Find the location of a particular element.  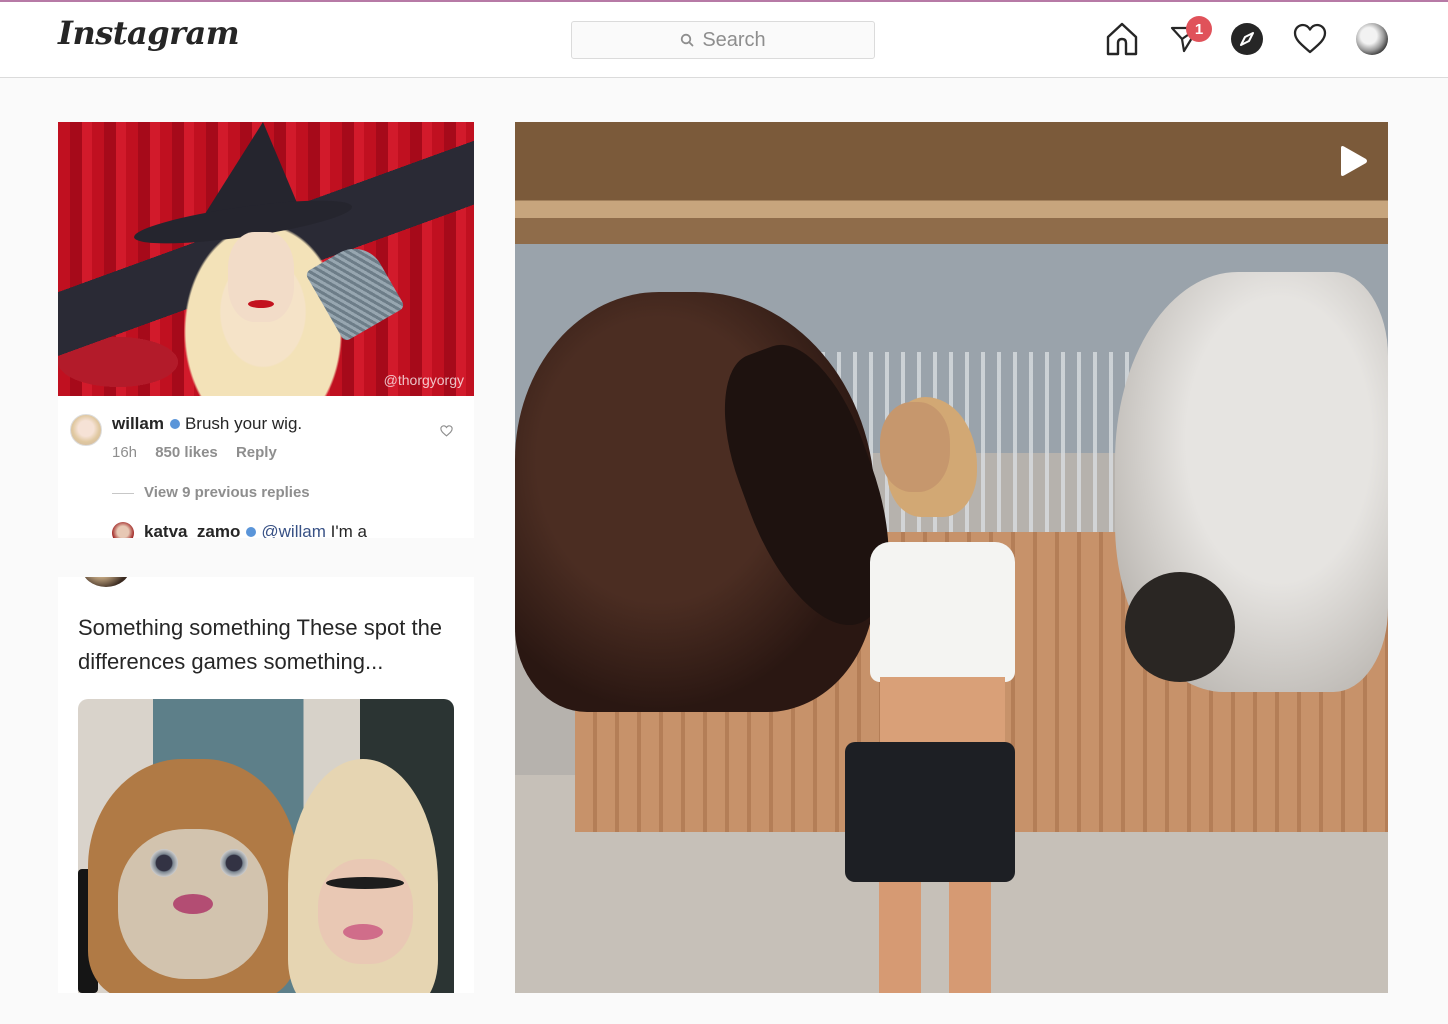

comment-time: 16h is located at coordinates (125, 452).